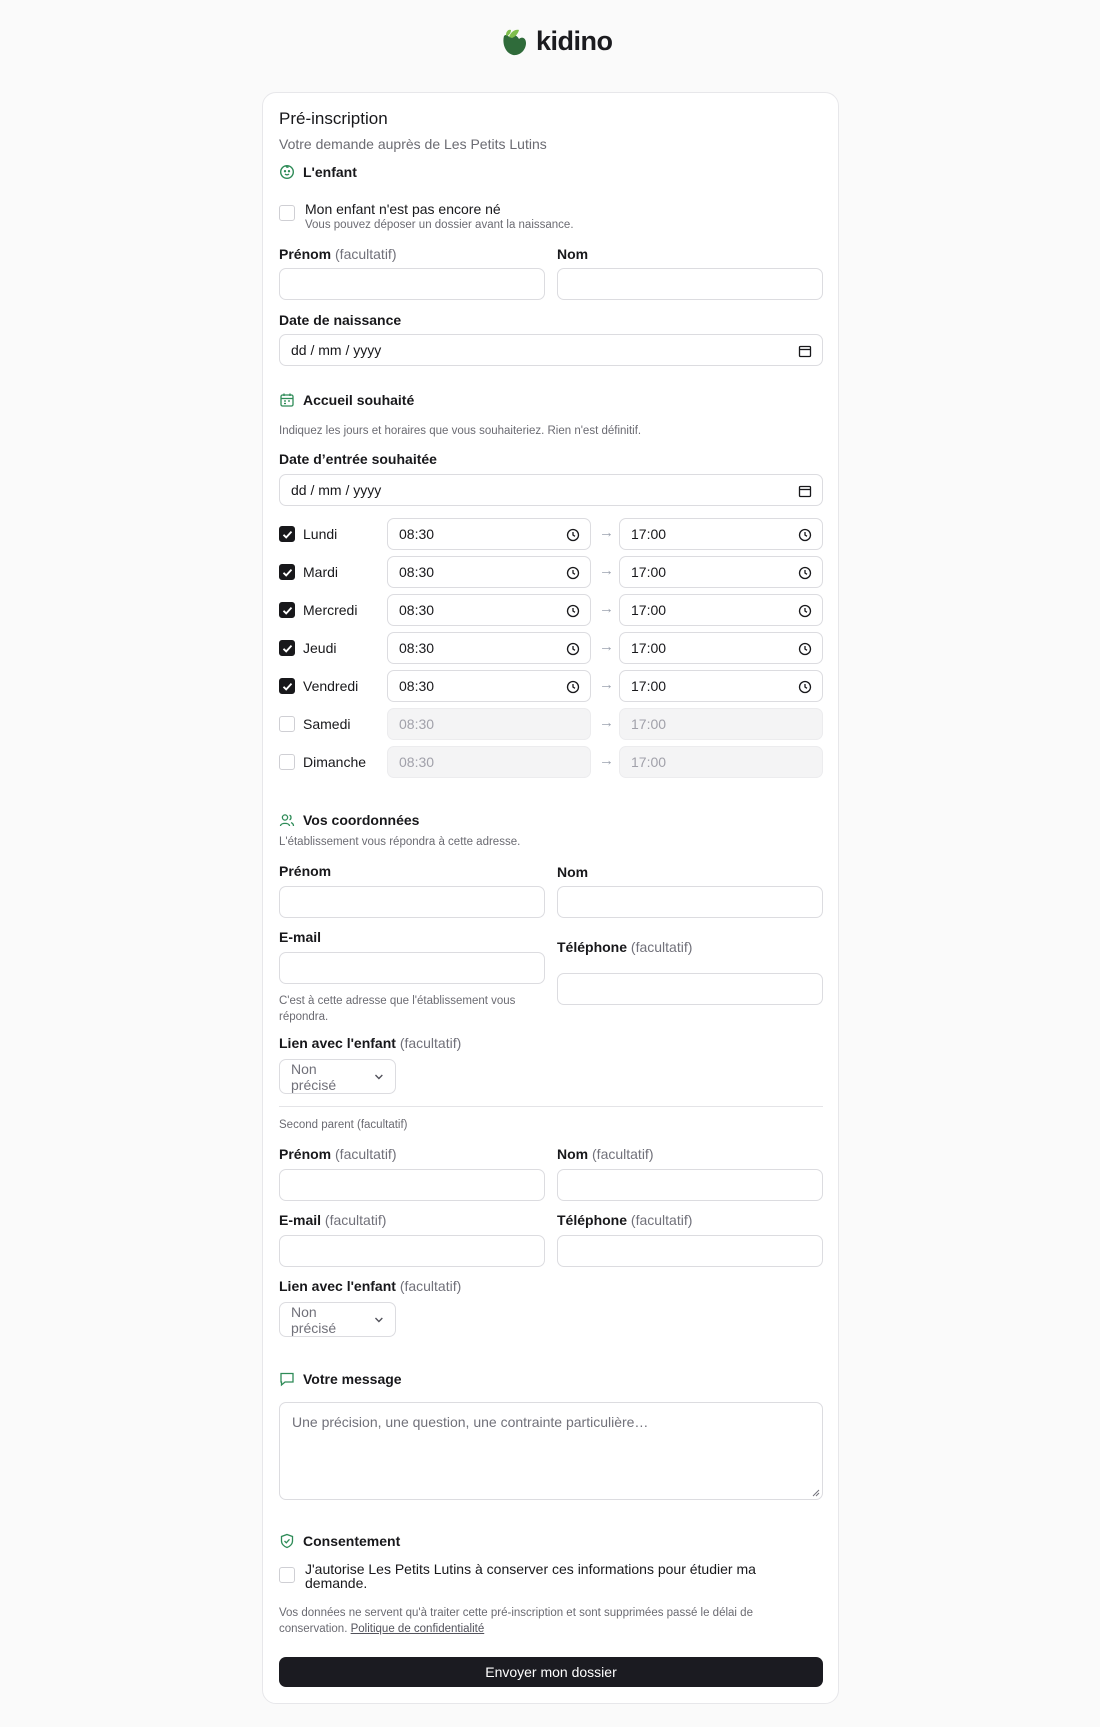 The image size is (1100, 1727). What do you see at coordinates (625, 1220) in the screenshot?
I see `second-phone-label: Téléphone (facultatif)` at bounding box center [625, 1220].